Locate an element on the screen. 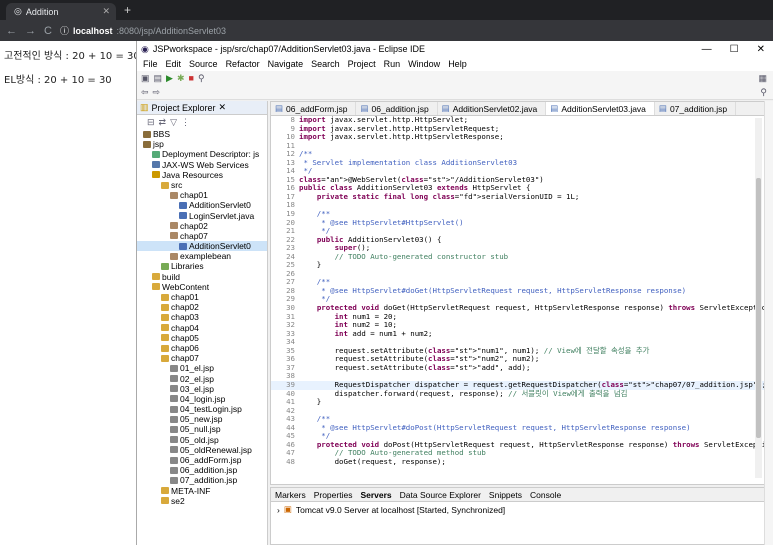  code-line: 18 is located at coordinates (517, 205).